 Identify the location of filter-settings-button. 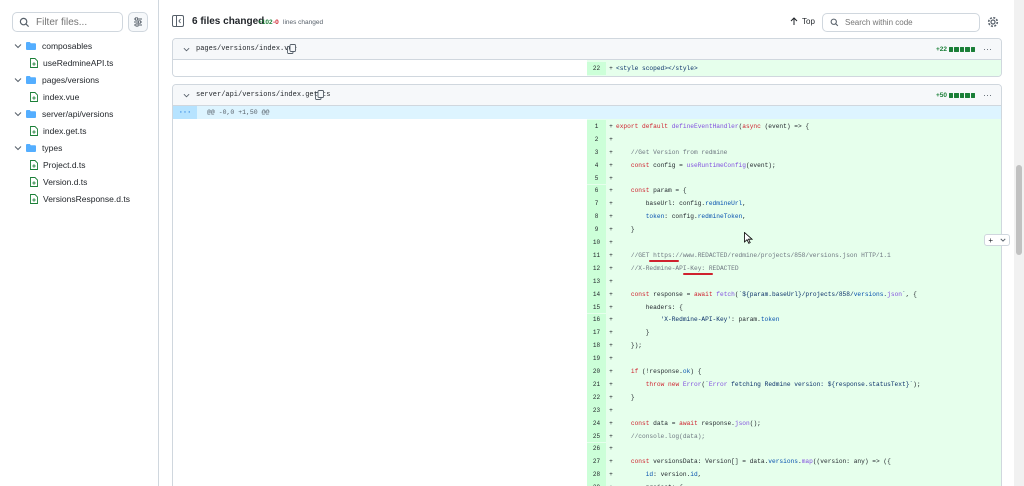
(138, 22).